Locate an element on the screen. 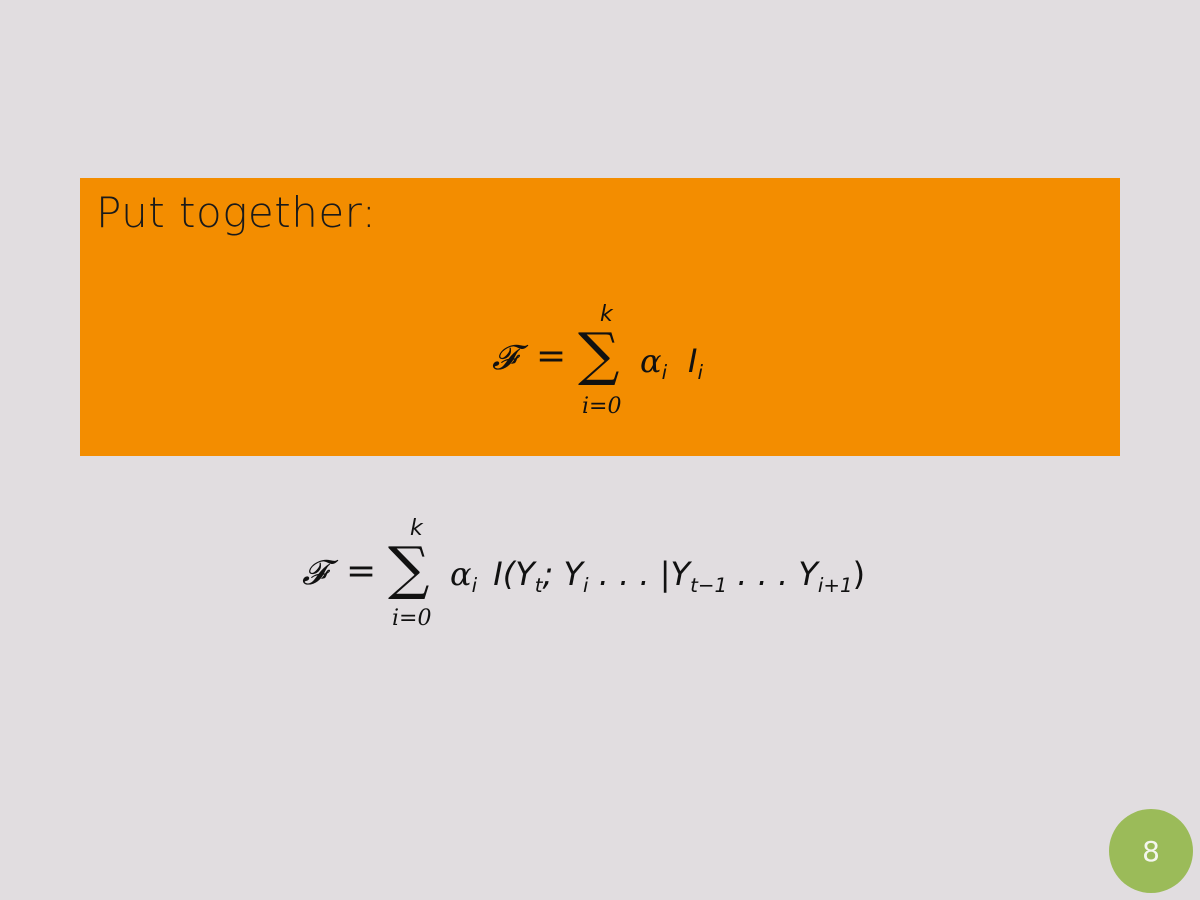 The height and width of the screenshot is (900, 1200). body-part-1: I(Y is located at coordinates (514, 574).